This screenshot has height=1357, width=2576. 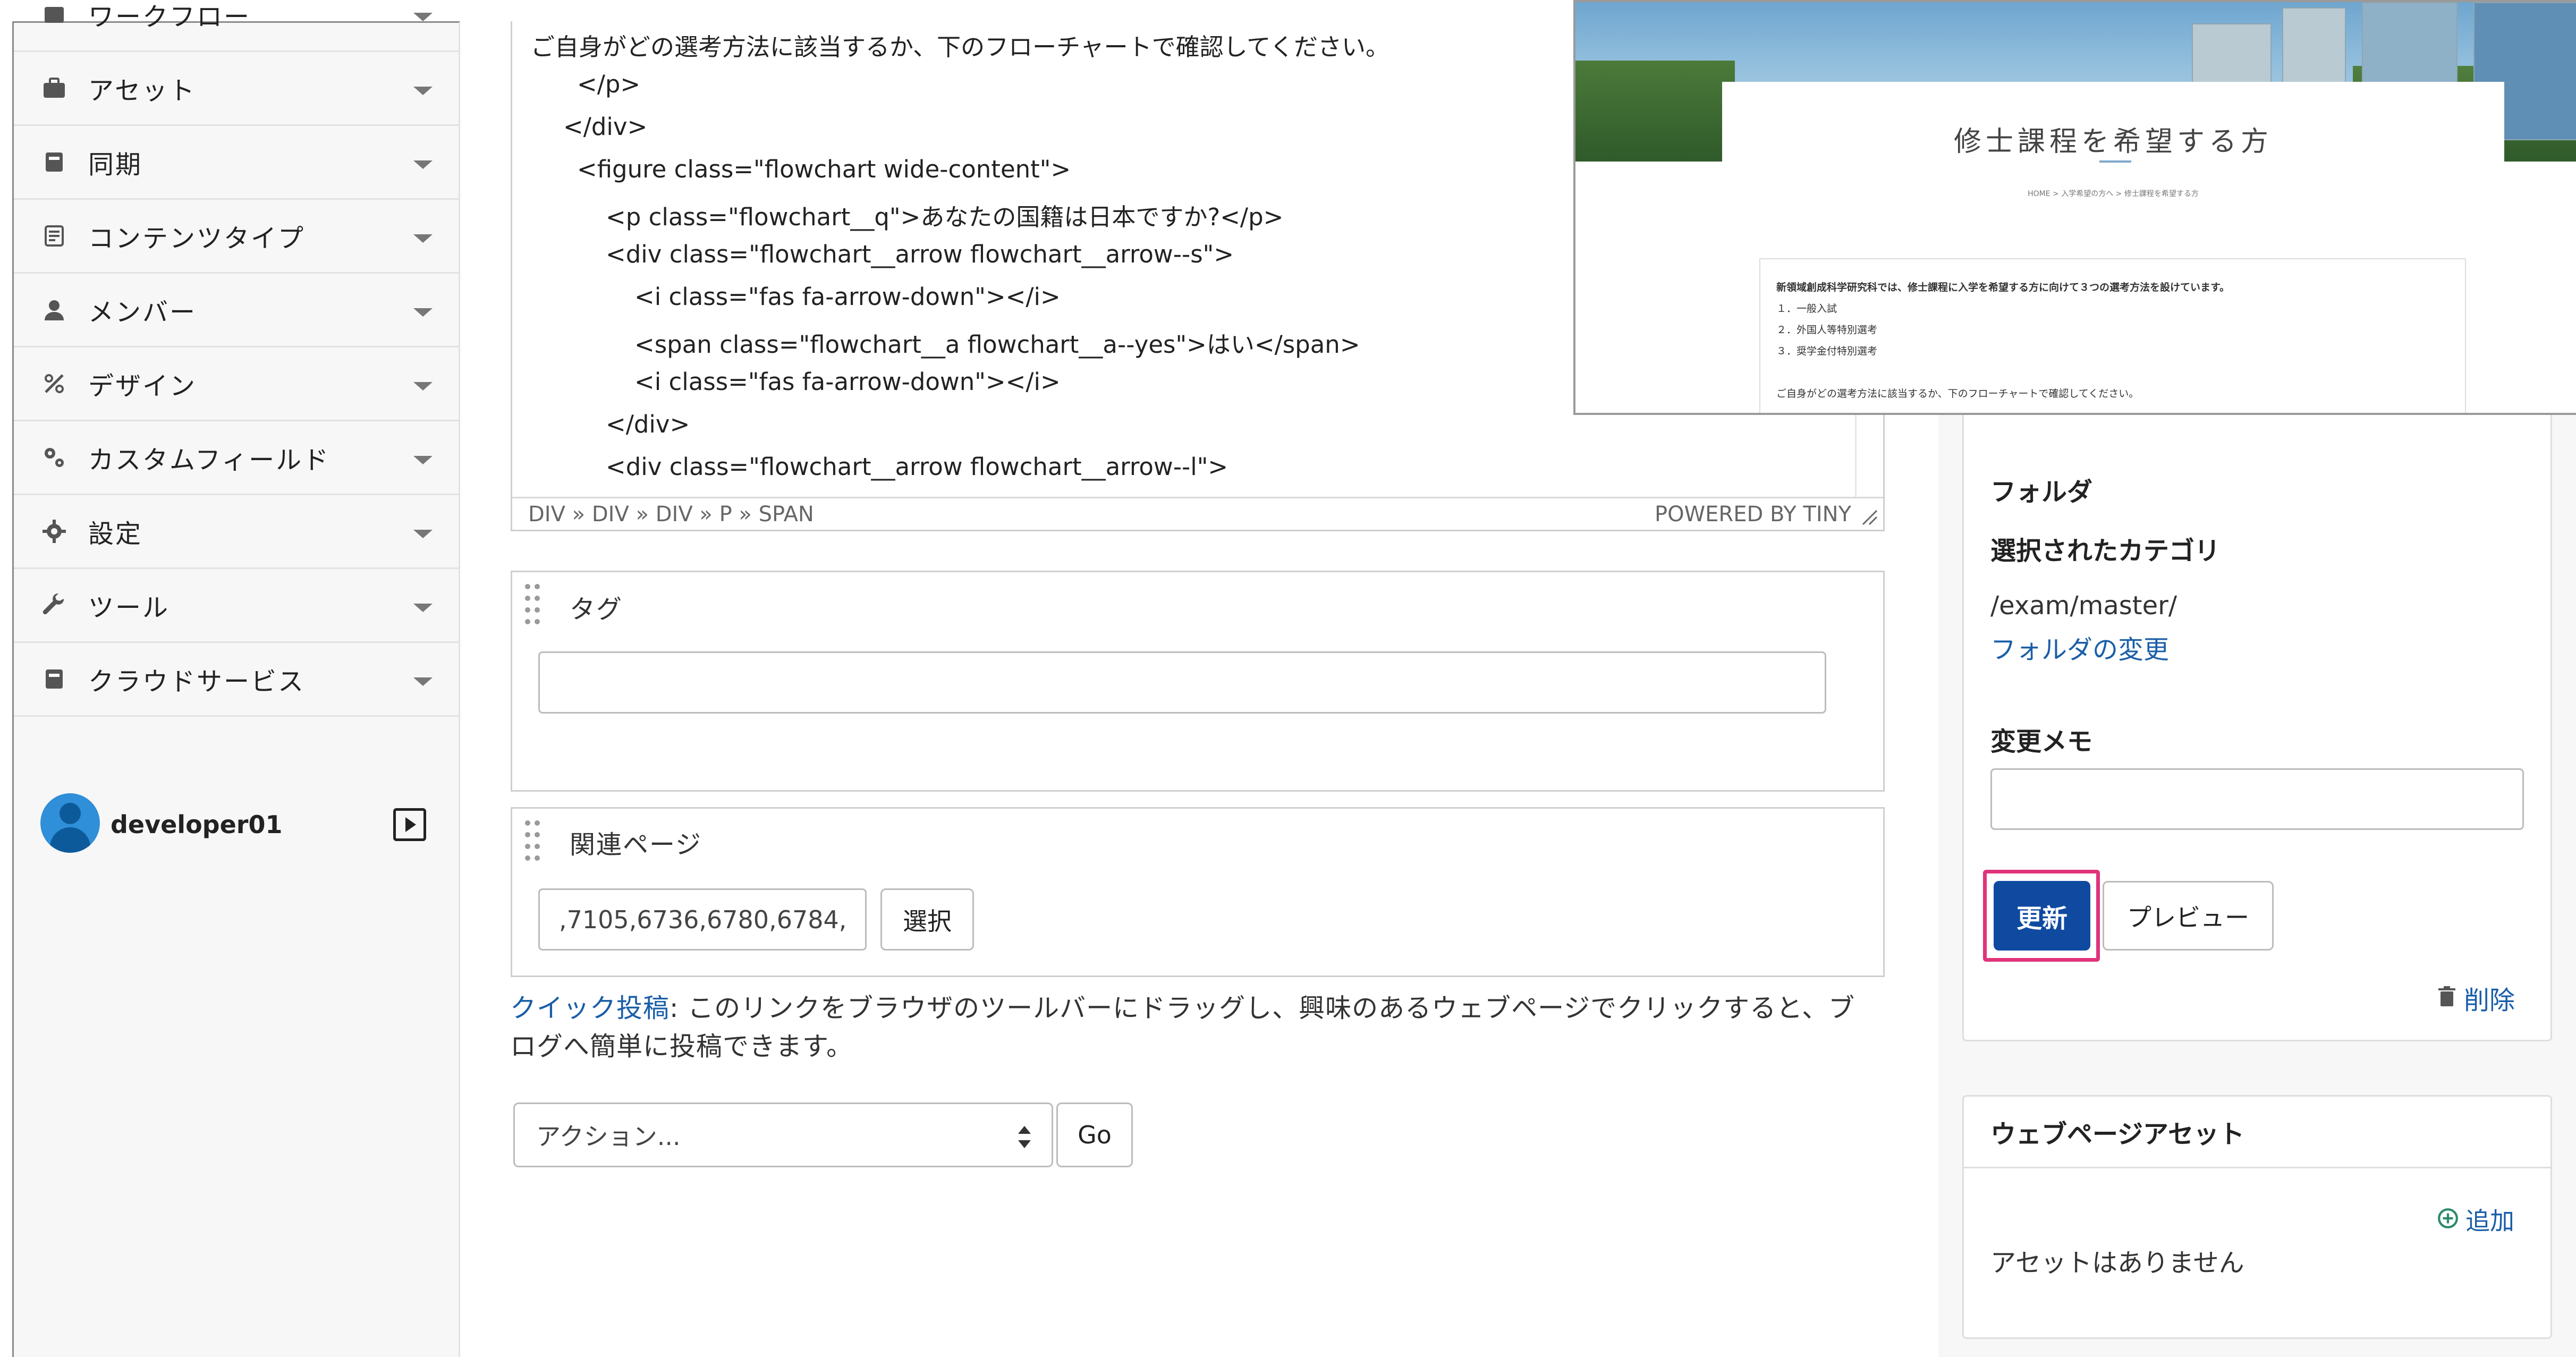 What do you see at coordinates (2448, 1219) in the screenshot?
I see `plus-circle-icon` at bounding box center [2448, 1219].